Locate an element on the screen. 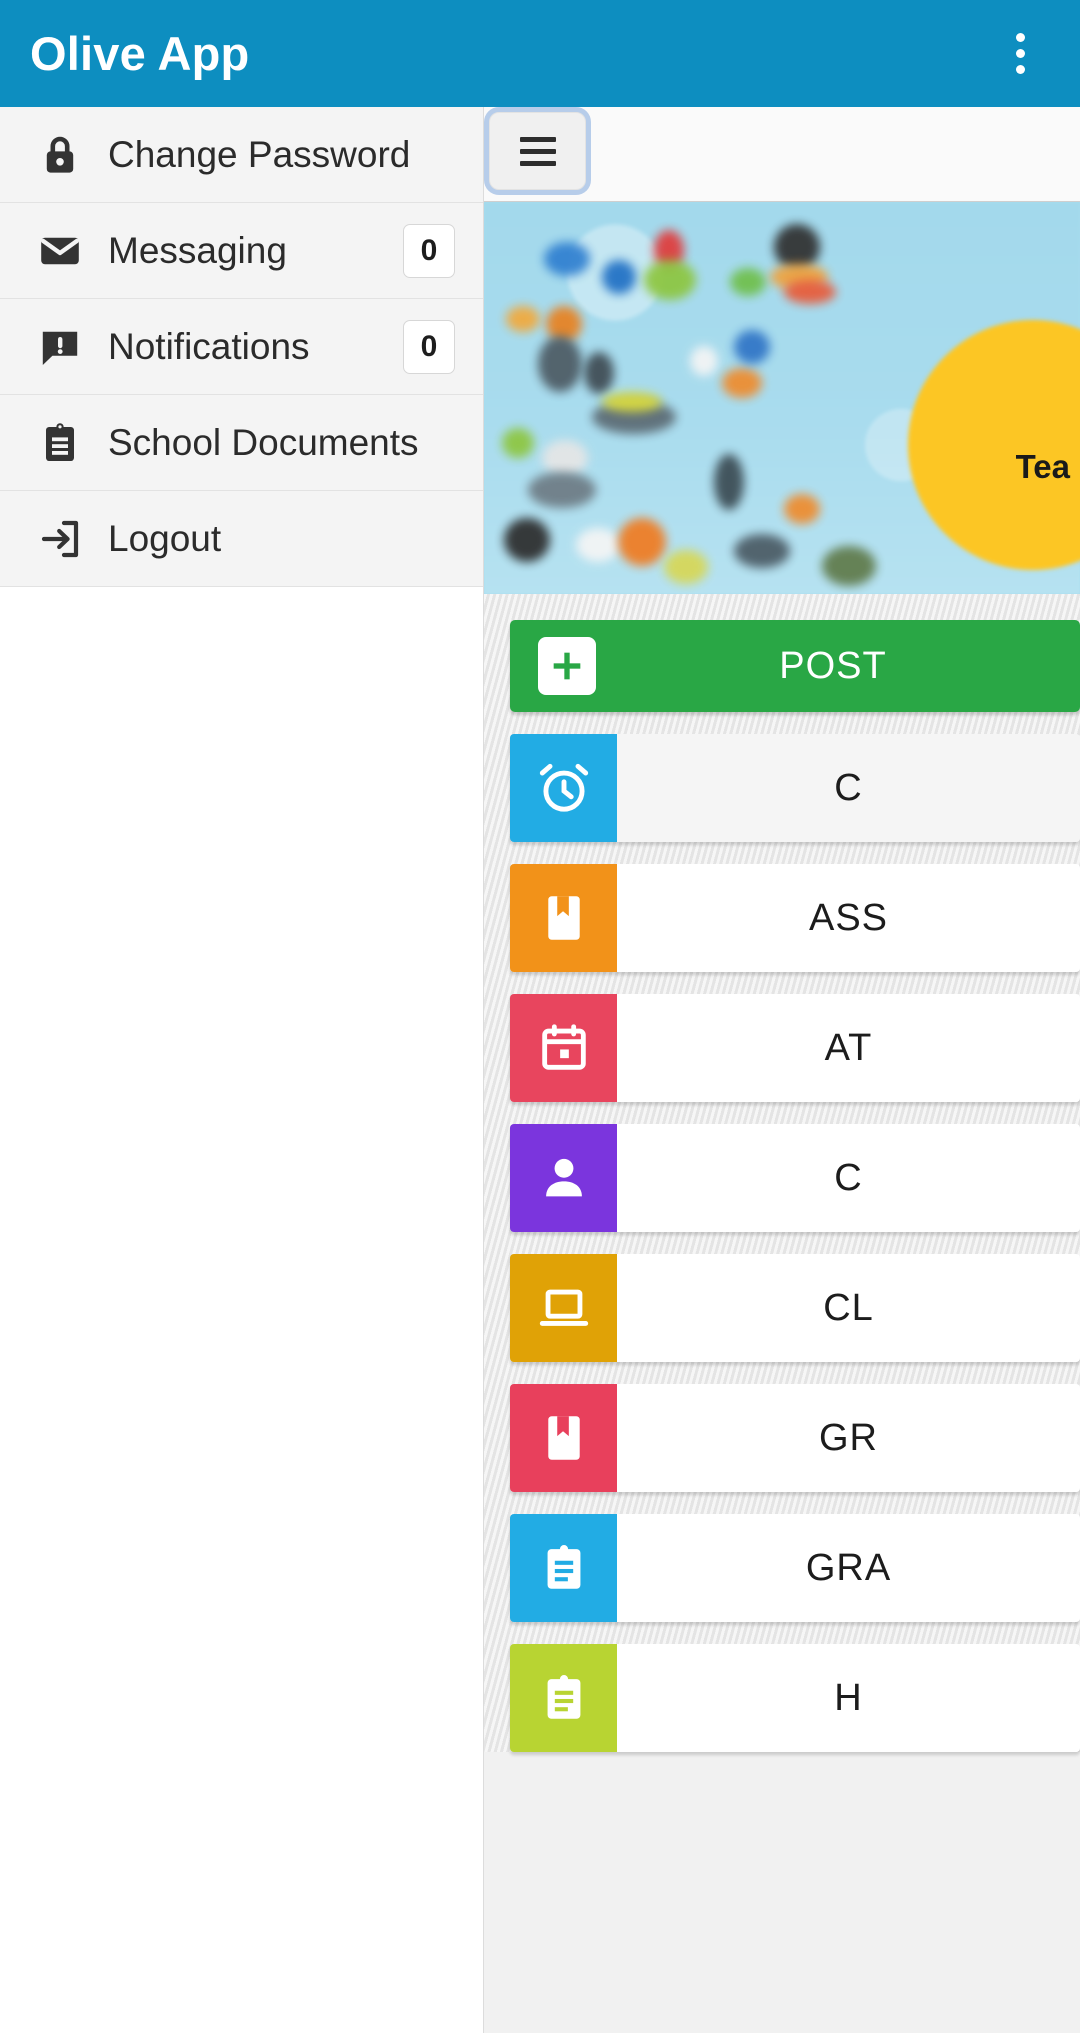 Image resolution: width=1080 pixels, height=2033 pixels. page-title: Olive App is located at coordinates (140, 53).